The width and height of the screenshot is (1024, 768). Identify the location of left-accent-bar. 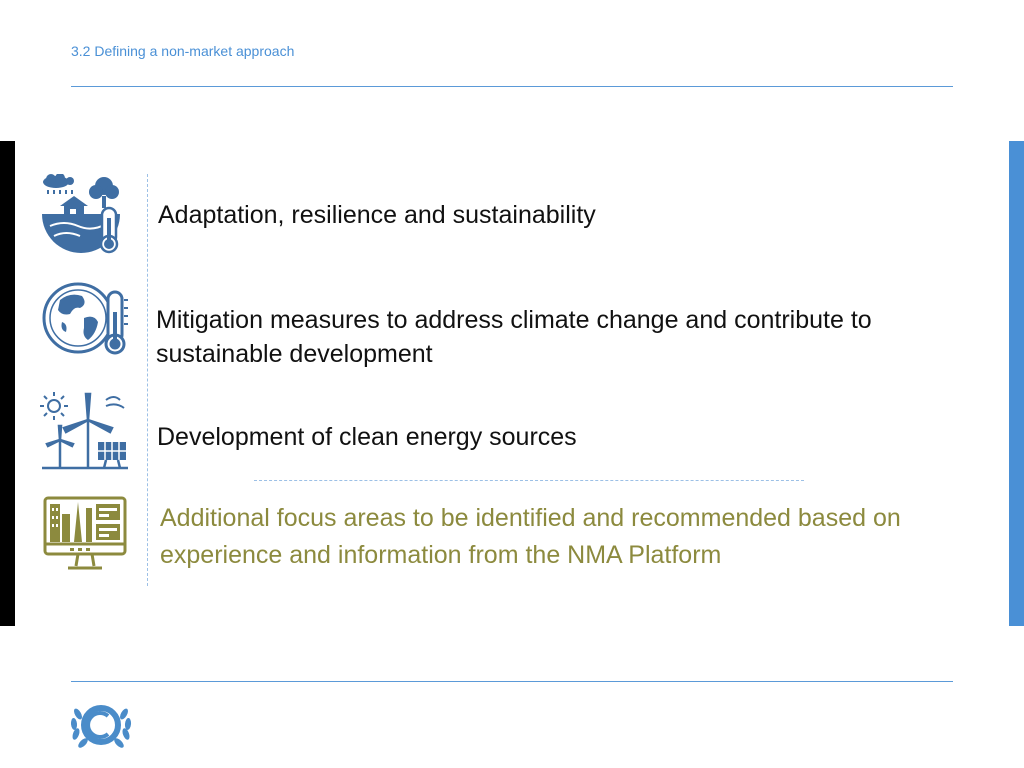
(7, 383).